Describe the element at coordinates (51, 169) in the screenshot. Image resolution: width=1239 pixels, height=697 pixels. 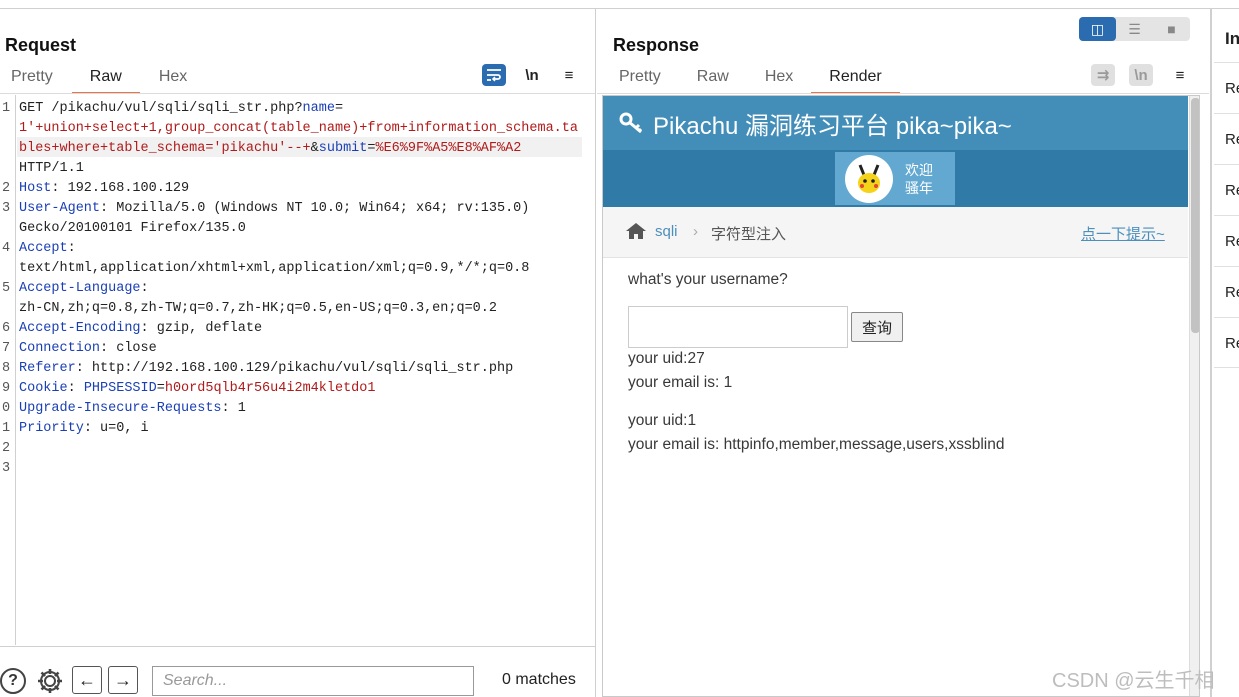
I see `request-line: HTTP/1.1` at that location.